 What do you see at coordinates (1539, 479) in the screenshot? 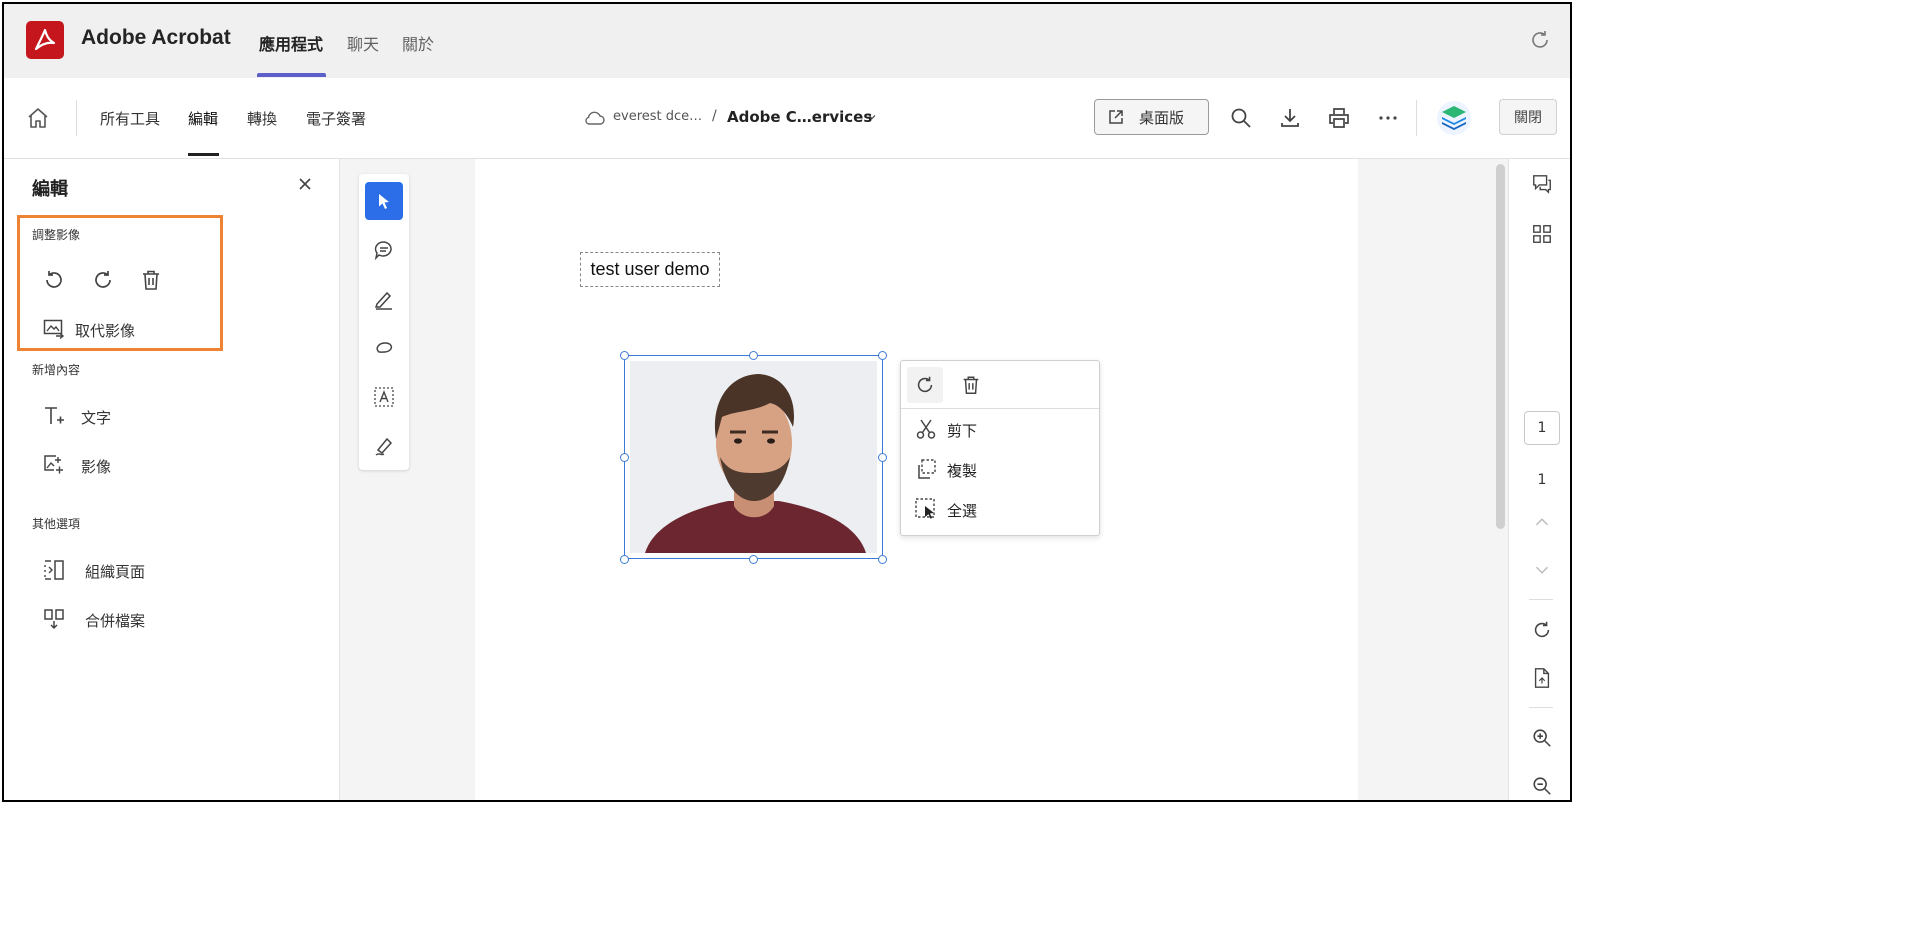
I see `right-rail: 1 1` at bounding box center [1539, 479].